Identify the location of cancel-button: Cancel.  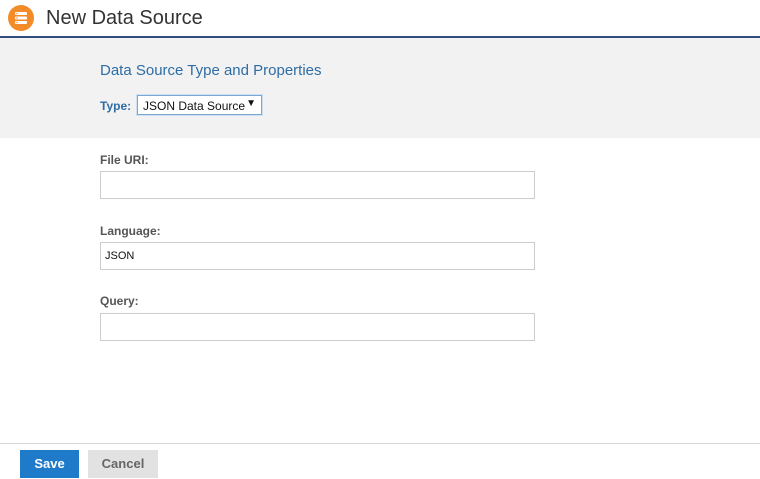
(123, 464).